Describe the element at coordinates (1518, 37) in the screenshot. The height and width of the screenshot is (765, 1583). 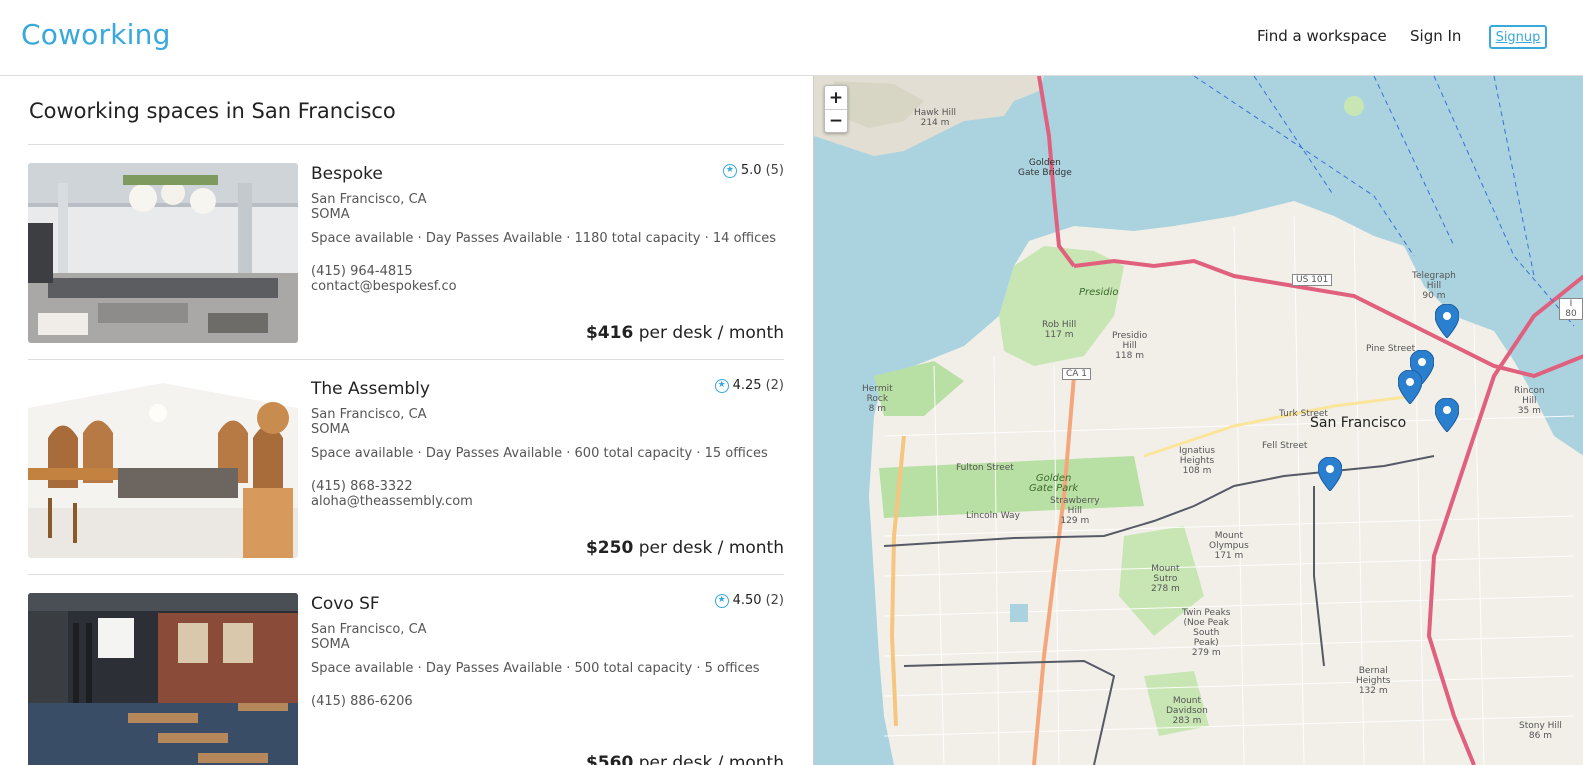
I see `signup-button: Signup` at that location.